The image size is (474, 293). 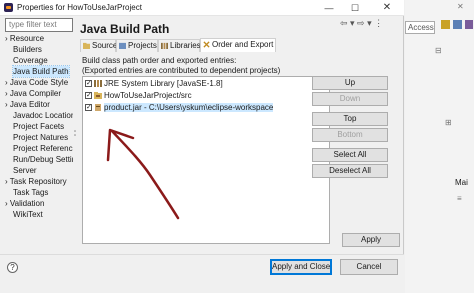 What do you see at coordinates (355, 8) in the screenshot?
I see `maximize-button: ☐` at bounding box center [355, 8].